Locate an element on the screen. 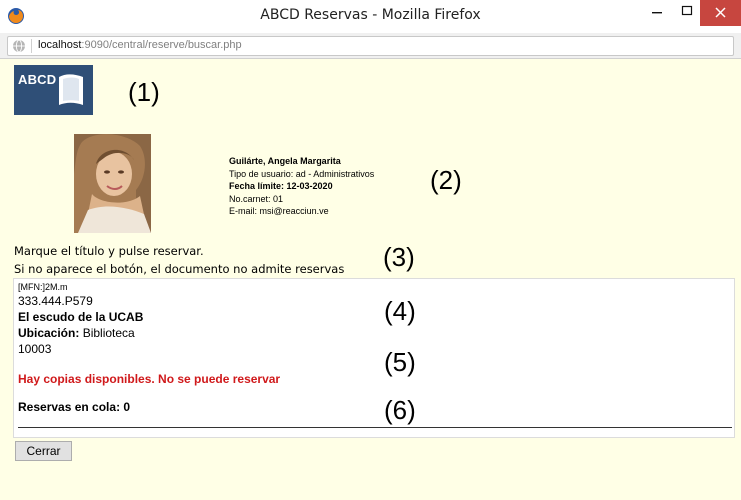  record-location-value: Biblioteca is located at coordinates (108, 333).